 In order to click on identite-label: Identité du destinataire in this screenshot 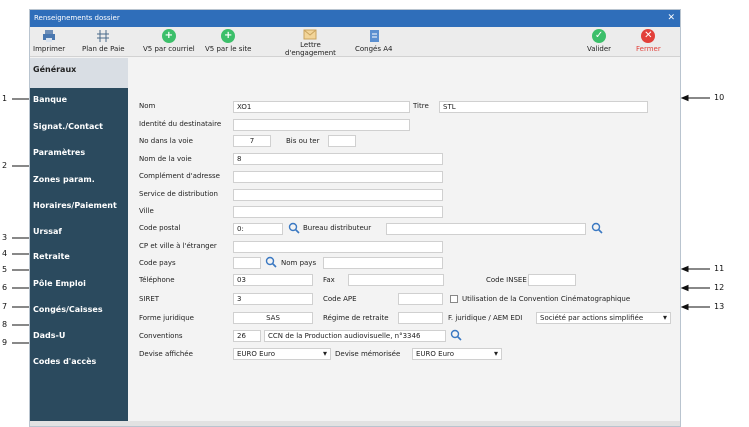, I will do `click(180, 124)`.